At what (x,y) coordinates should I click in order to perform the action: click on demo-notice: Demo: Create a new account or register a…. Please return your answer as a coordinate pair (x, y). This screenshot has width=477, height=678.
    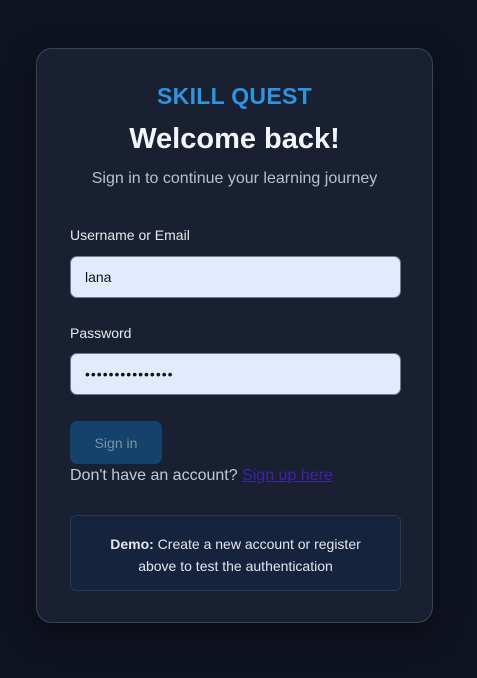
    Looking at the image, I should click on (235, 553).